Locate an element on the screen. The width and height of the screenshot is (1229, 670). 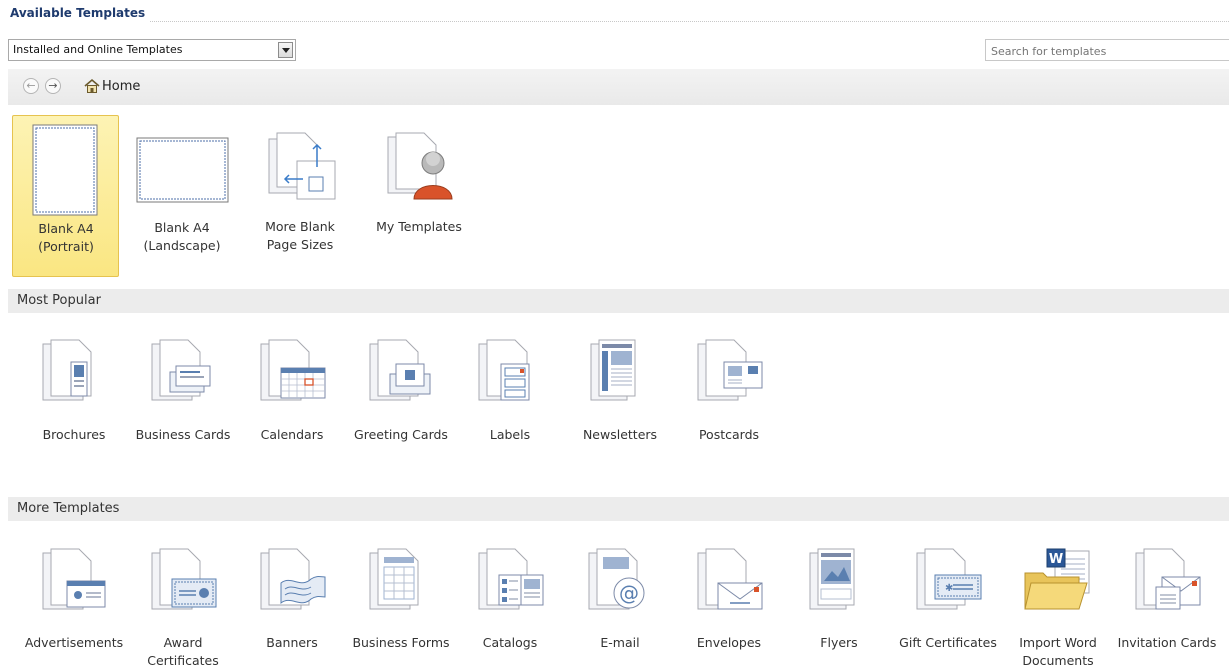
tile-postcards: Postcards is located at coordinates (729, 397).